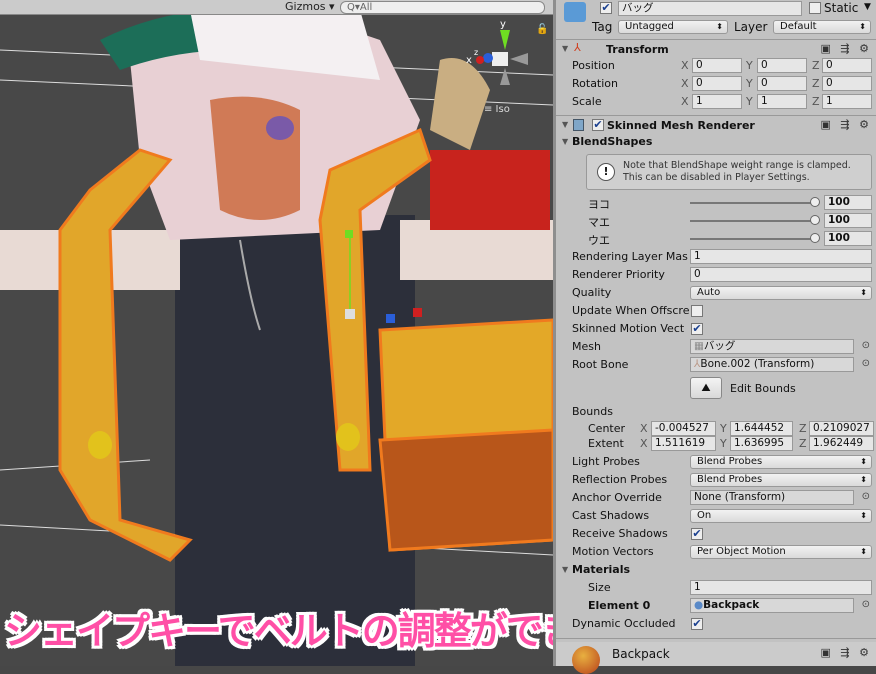  I want to click on renderer-priority-input: 0, so click(781, 274).